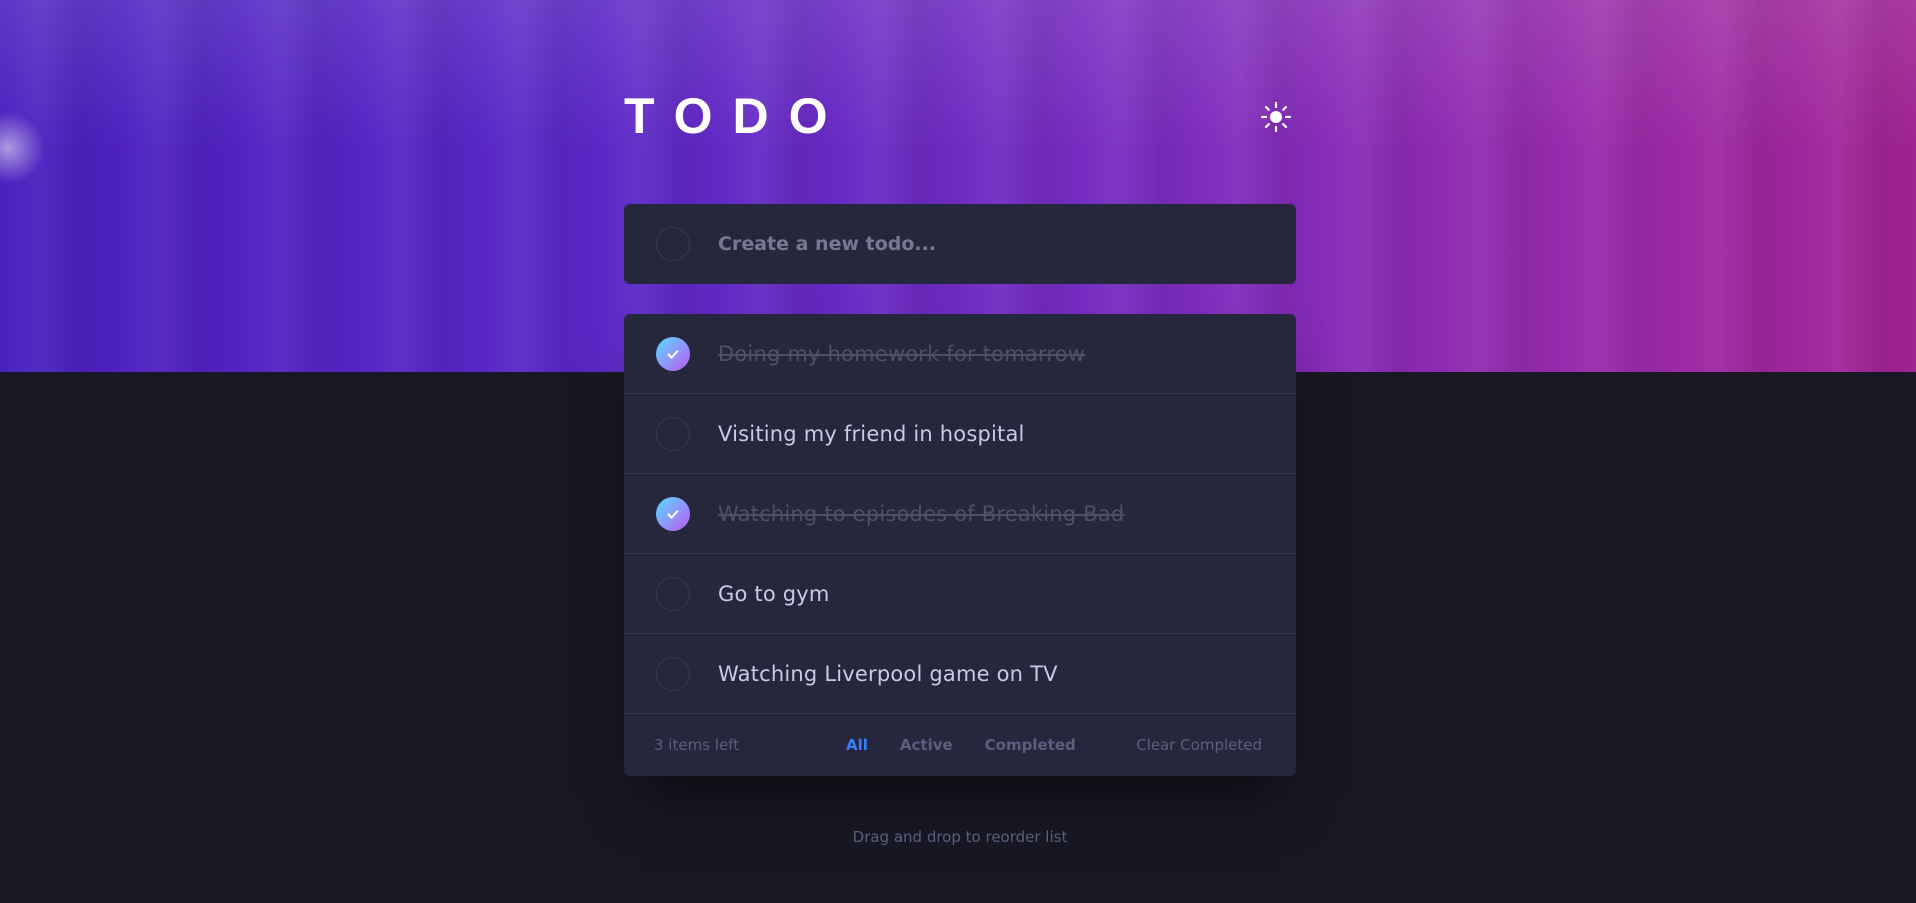  What do you see at coordinates (857, 745) in the screenshot?
I see `filter-all: All` at bounding box center [857, 745].